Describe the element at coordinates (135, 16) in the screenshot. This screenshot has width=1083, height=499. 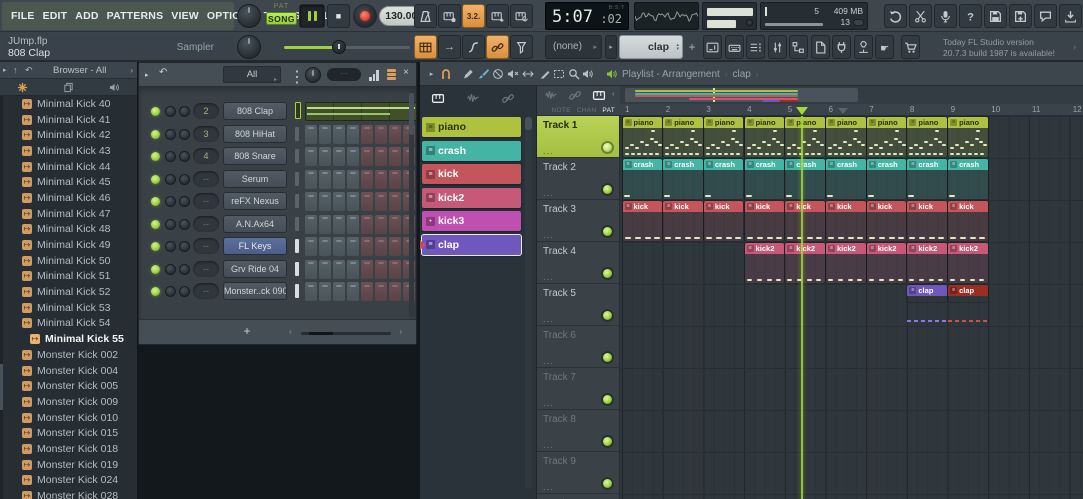
I see `menu-item-patterns: PATTERNS` at that location.